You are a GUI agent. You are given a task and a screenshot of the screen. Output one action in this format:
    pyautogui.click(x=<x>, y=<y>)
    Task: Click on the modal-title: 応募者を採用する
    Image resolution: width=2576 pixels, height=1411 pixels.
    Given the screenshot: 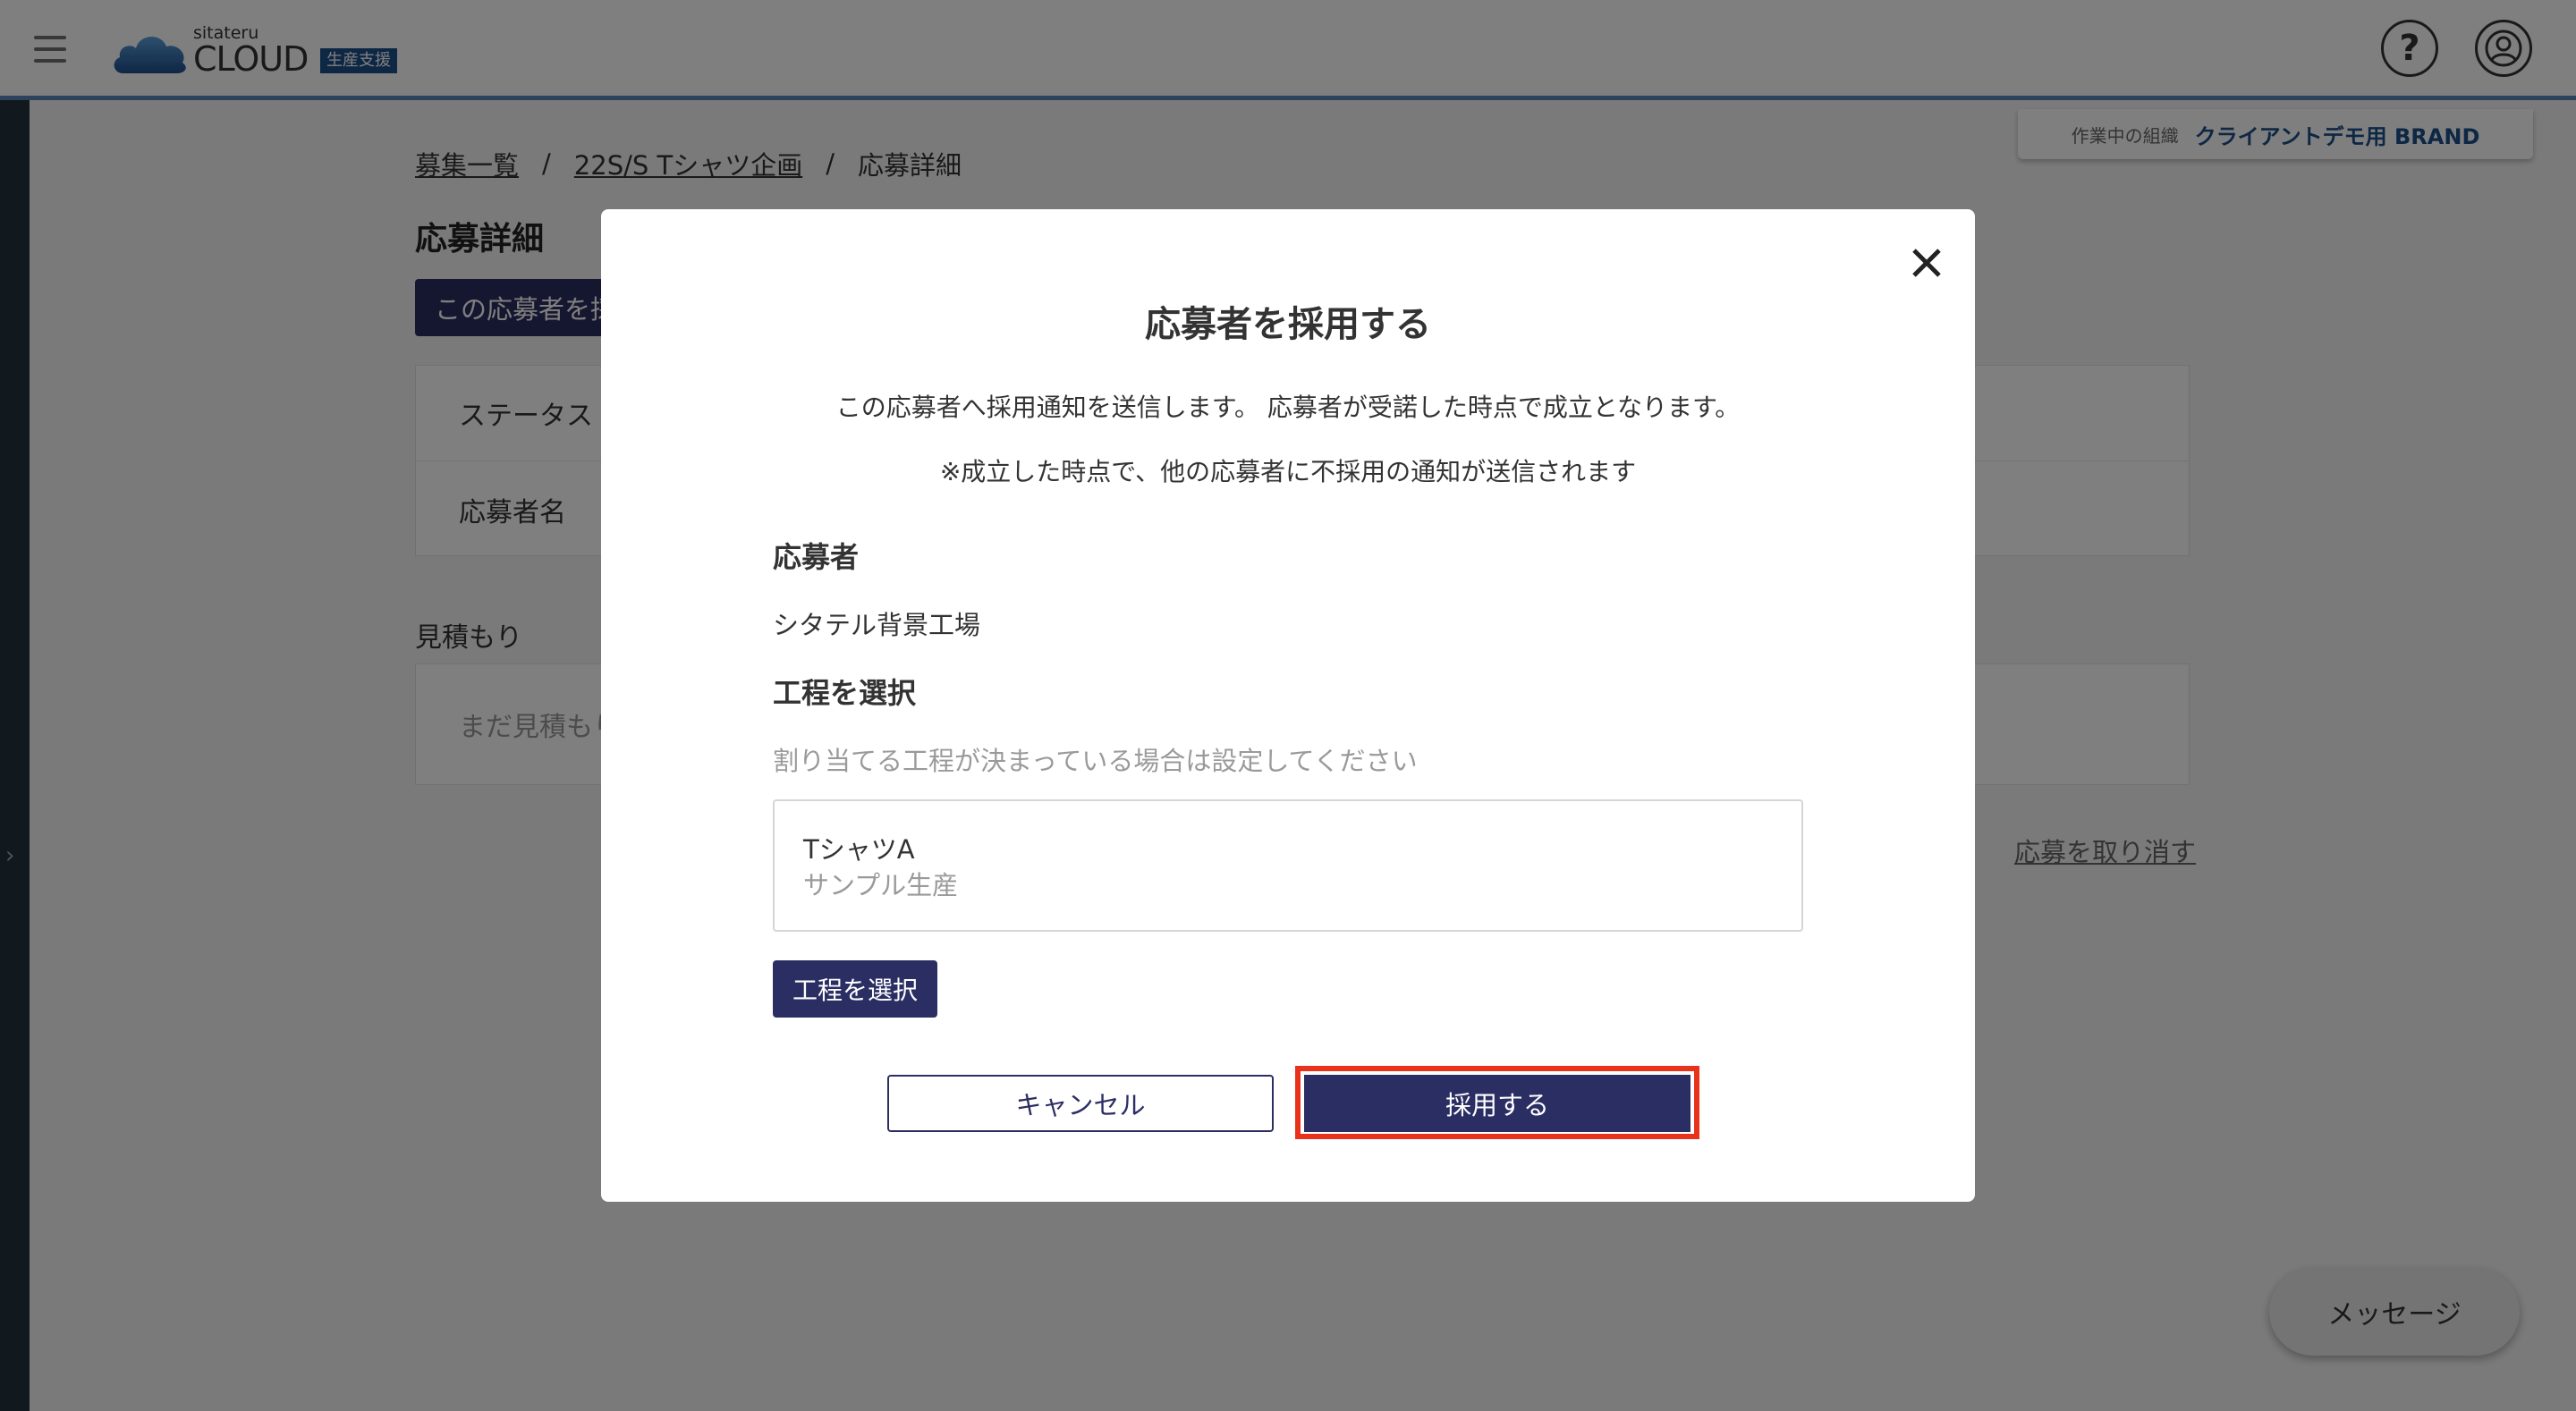 What is the action you would take?
    pyautogui.click(x=1288, y=324)
    